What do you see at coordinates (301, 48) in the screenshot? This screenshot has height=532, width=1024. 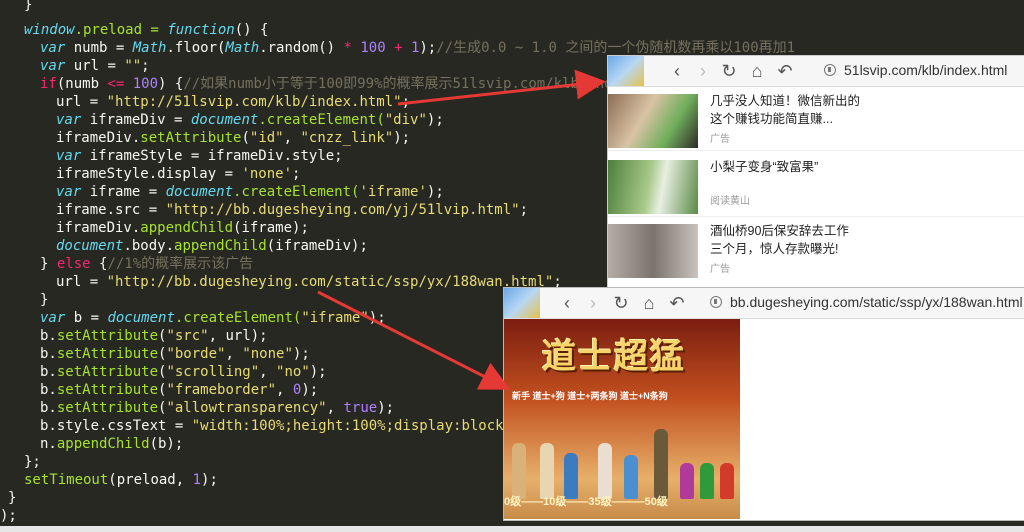 I see `code-token: .random()` at bounding box center [301, 48].